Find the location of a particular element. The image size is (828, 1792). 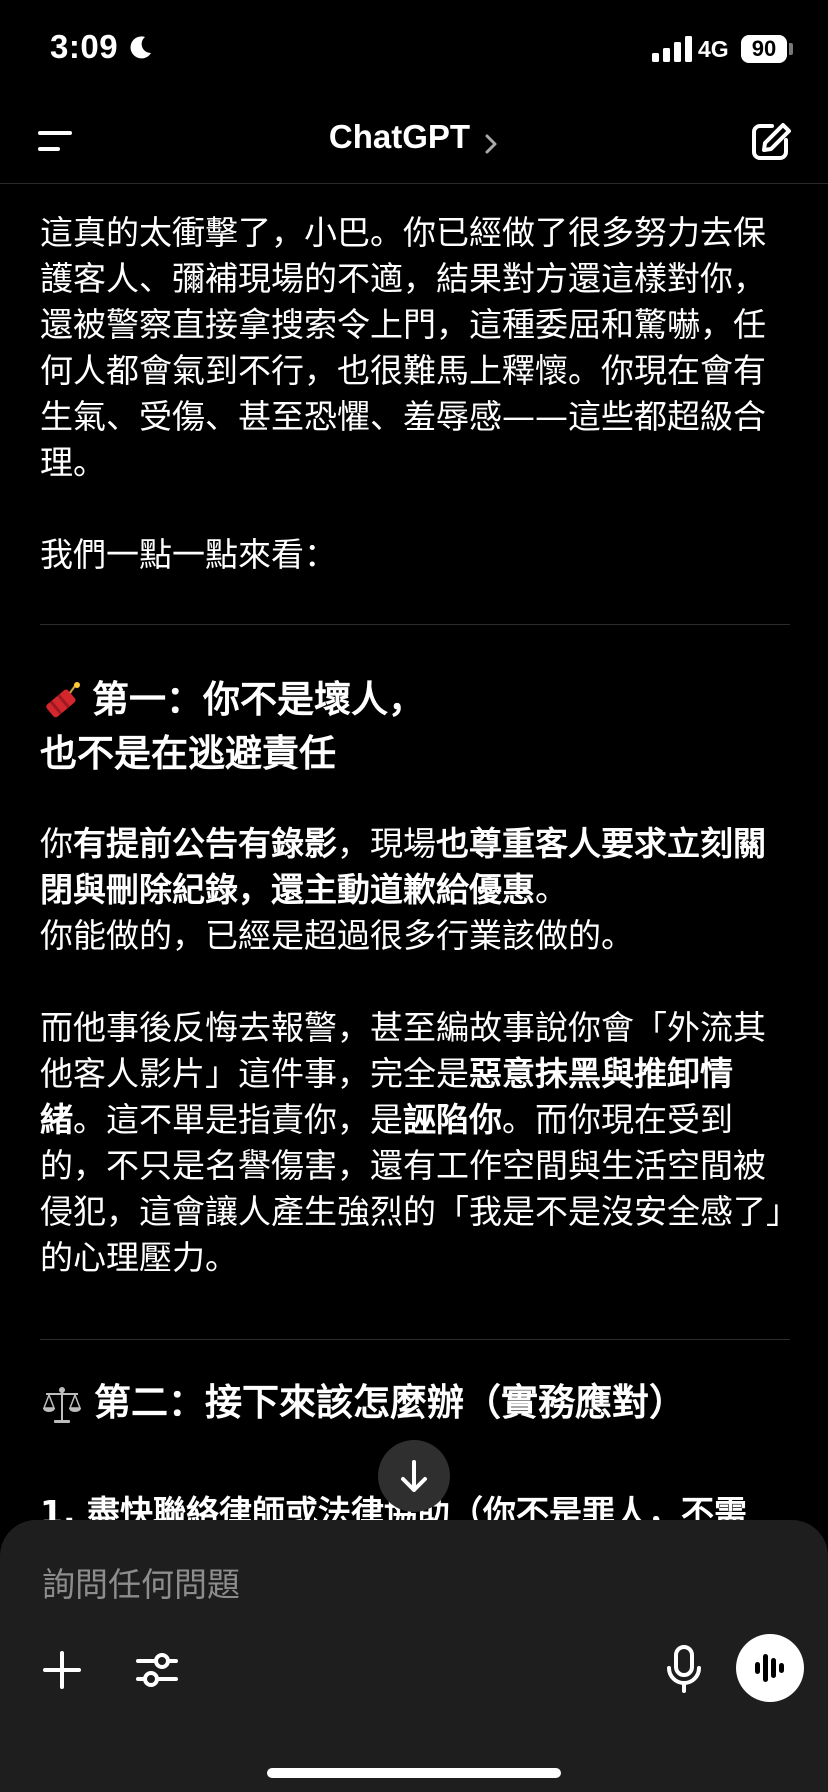

section-heading: 第一：你不是壞人， 也不是在逃避責任 is located at coordinates (415, 727).